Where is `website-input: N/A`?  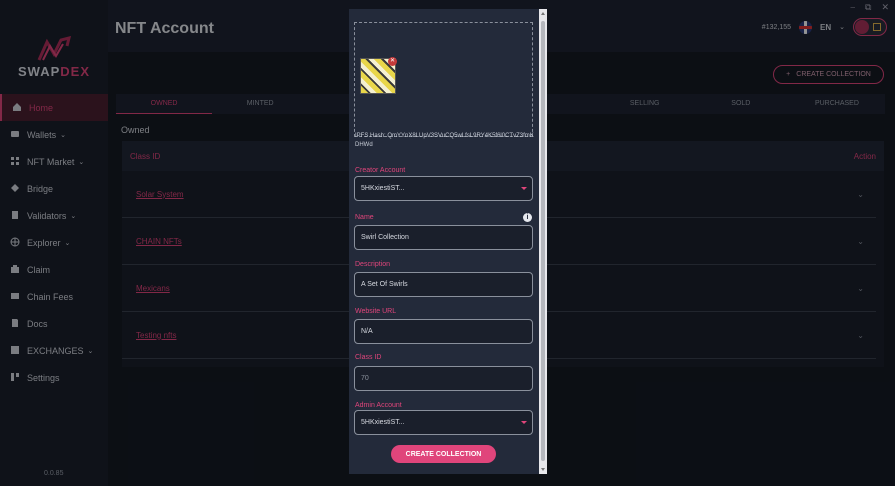 website-input: N/A is located at coordinates (443, 331).